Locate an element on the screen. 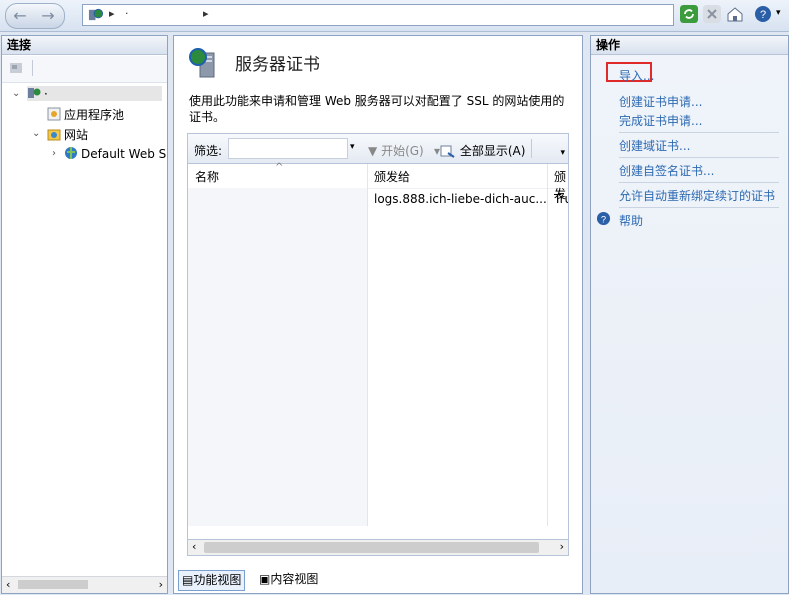 The width and height of the screenshot is (789, 595). show-all-icon is located at coordinates (447, 151).